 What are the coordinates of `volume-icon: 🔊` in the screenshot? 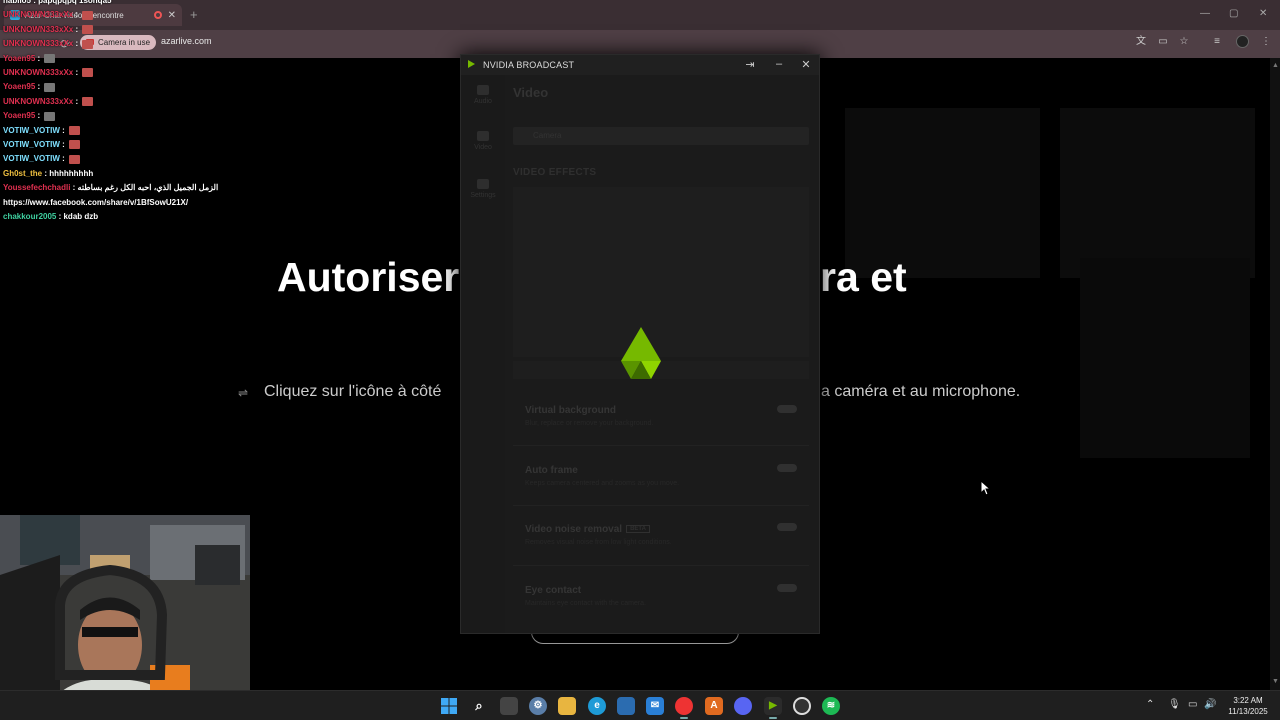 It's located at (1210, 704).